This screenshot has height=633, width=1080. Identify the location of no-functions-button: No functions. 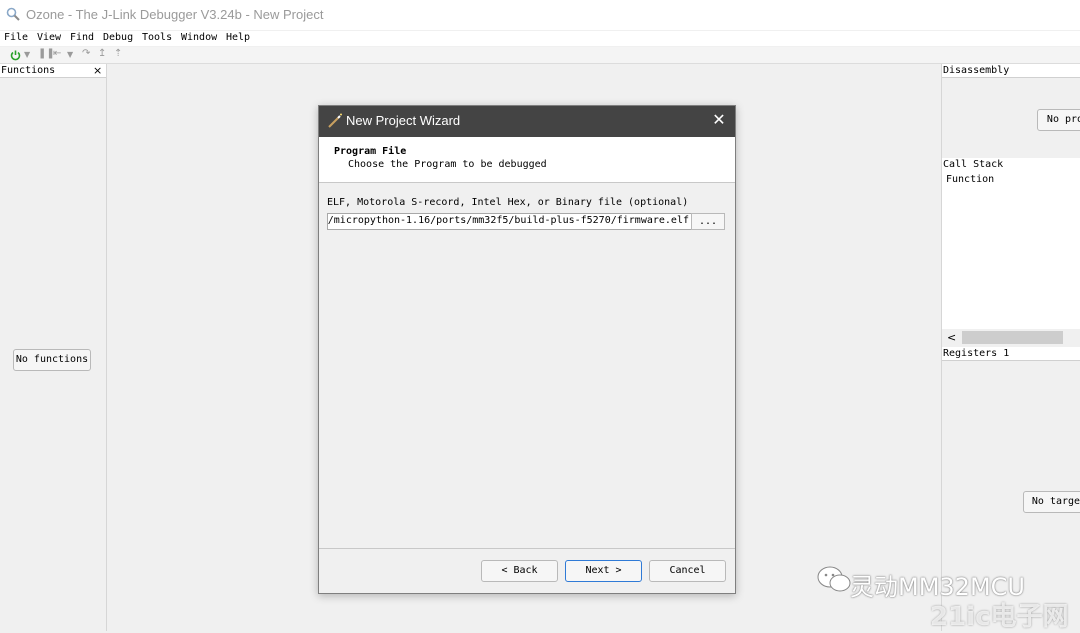
(52, 360).